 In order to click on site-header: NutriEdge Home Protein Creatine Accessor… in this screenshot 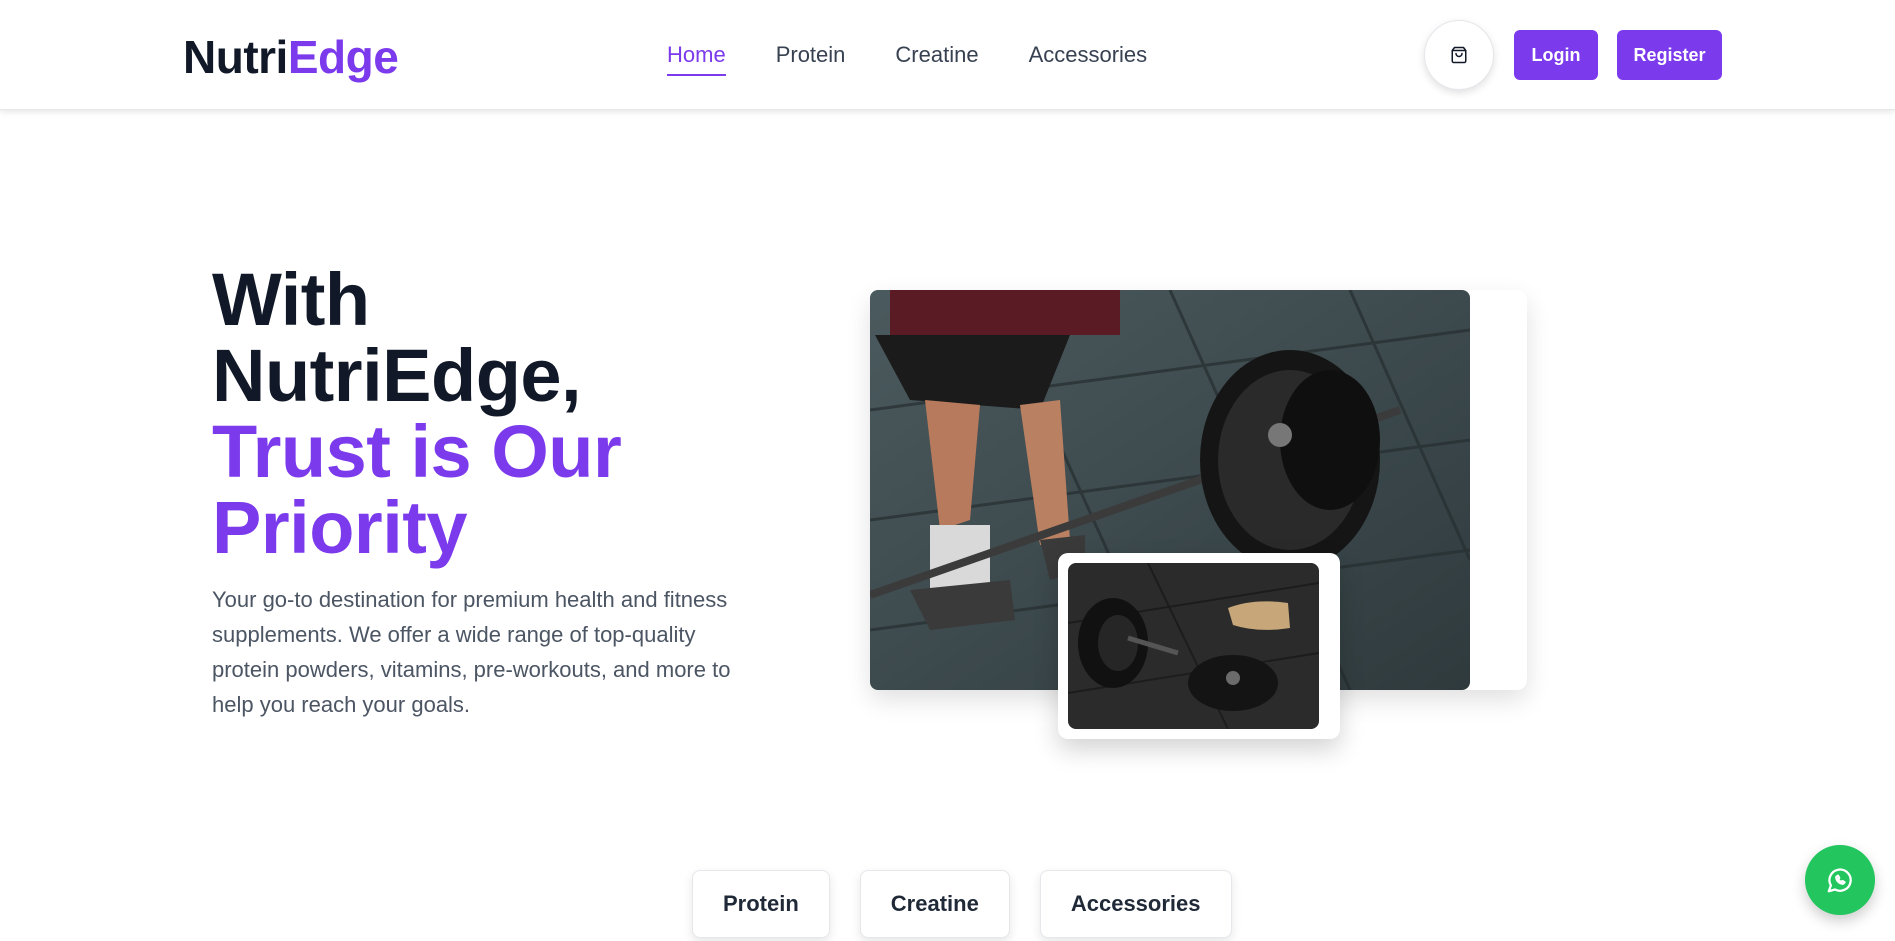, I will do `click(947, 55)`.